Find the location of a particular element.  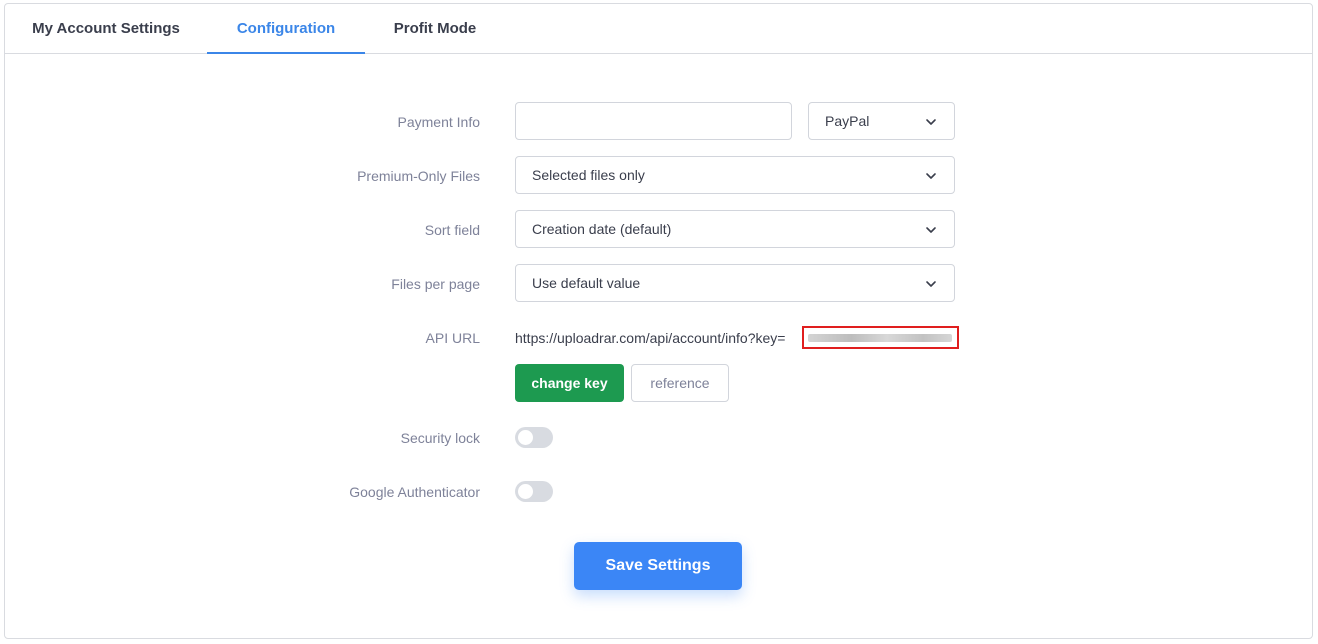

google-authenticator-label: Google Authenticator is located at coordinates (414, 492).